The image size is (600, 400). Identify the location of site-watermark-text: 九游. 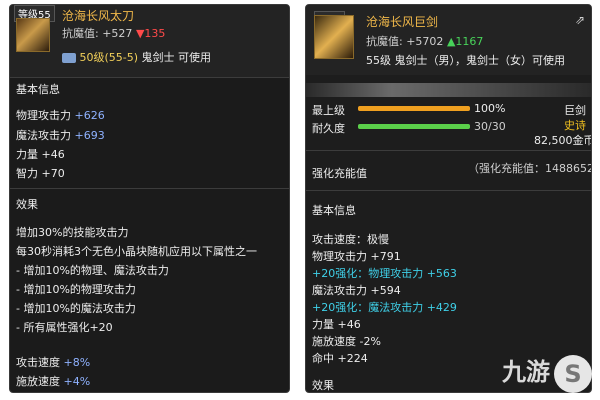
(526, 372).